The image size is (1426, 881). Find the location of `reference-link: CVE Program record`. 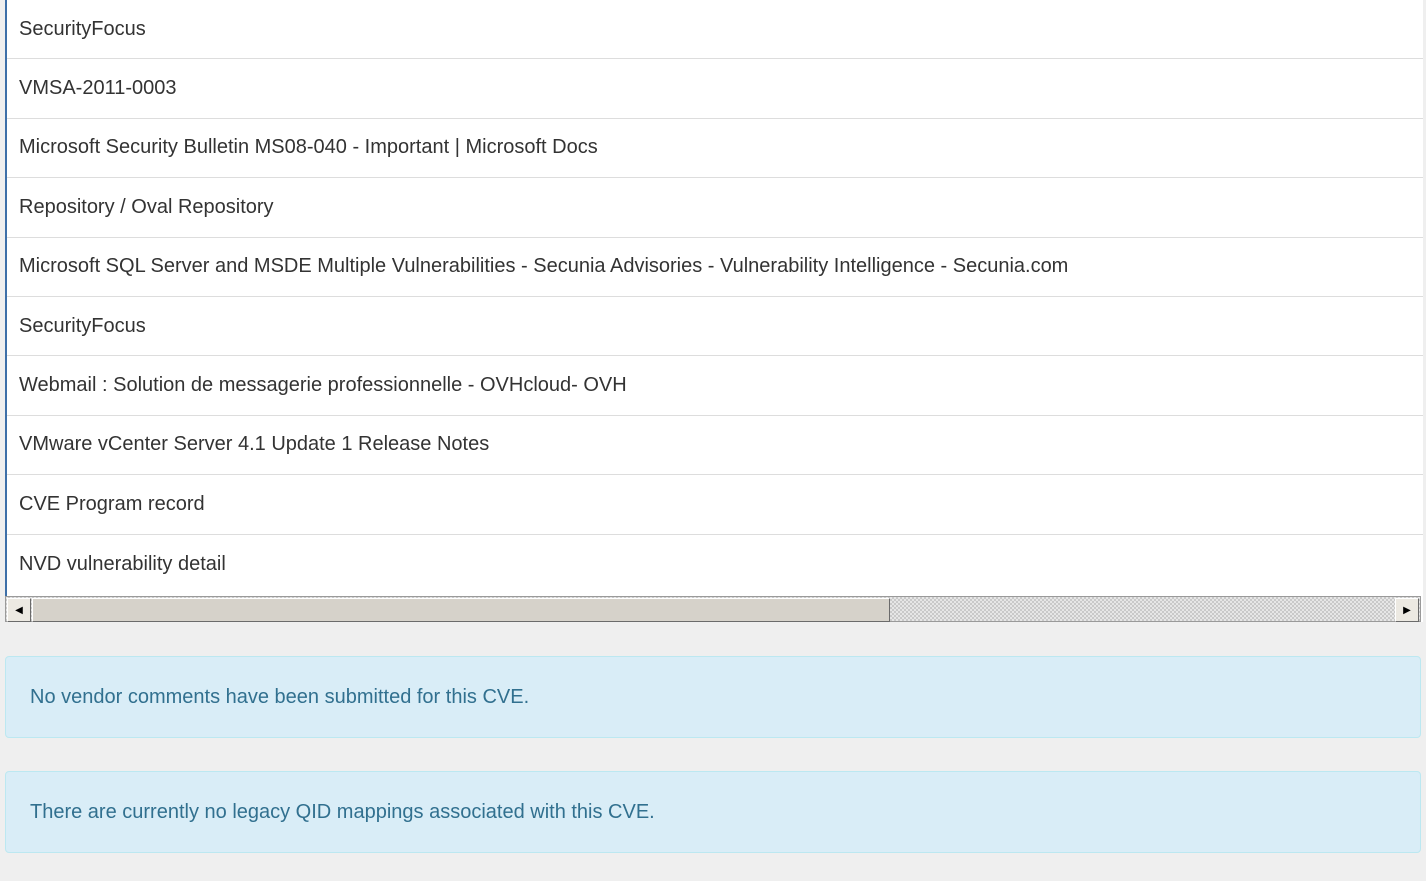

reference-link: CVE Program record is located at coordinates (715, 505).